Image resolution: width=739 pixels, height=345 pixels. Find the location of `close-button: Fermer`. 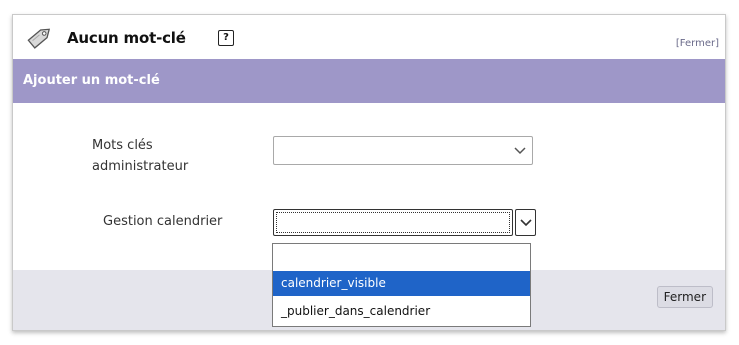

close-button: Fermer is located at coordinates (684, 297).